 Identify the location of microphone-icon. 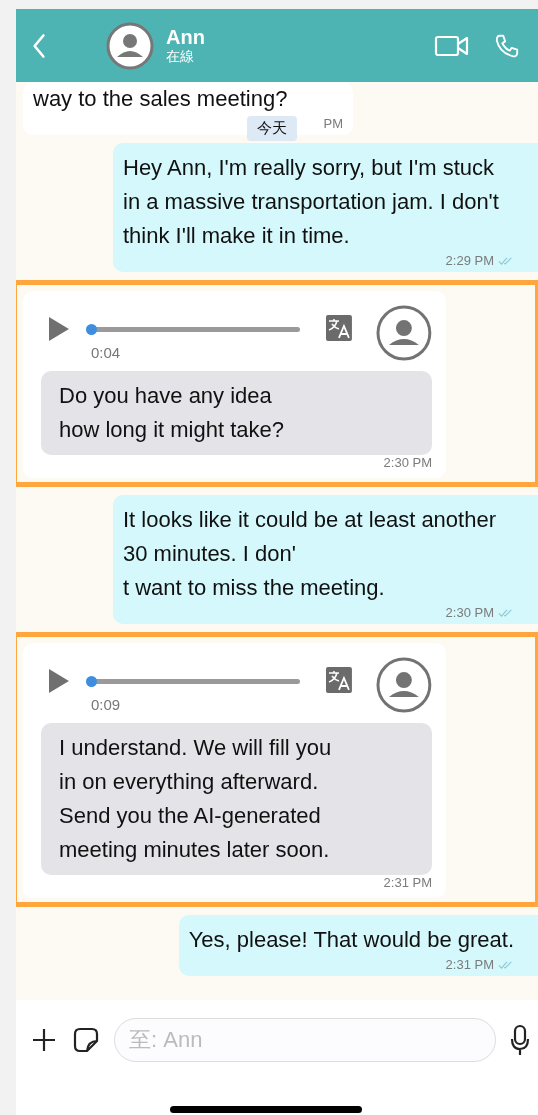
(520, 1040).